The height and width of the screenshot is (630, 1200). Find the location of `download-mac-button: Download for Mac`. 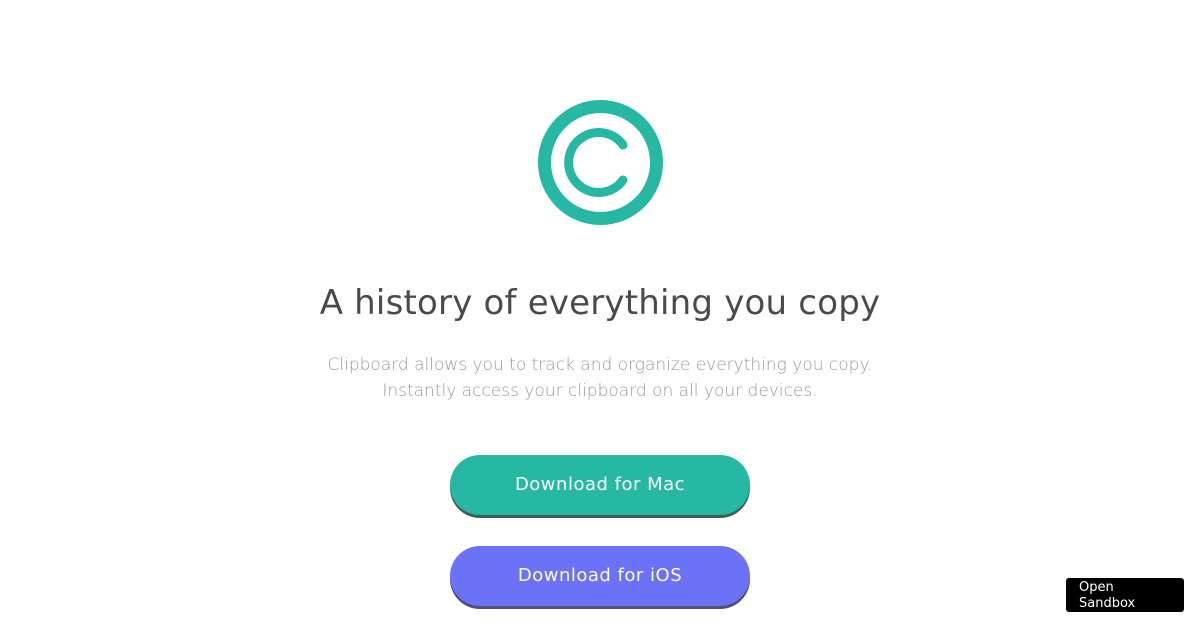

download-mac-button: Download for Mac is located at coordinates (600, 485).